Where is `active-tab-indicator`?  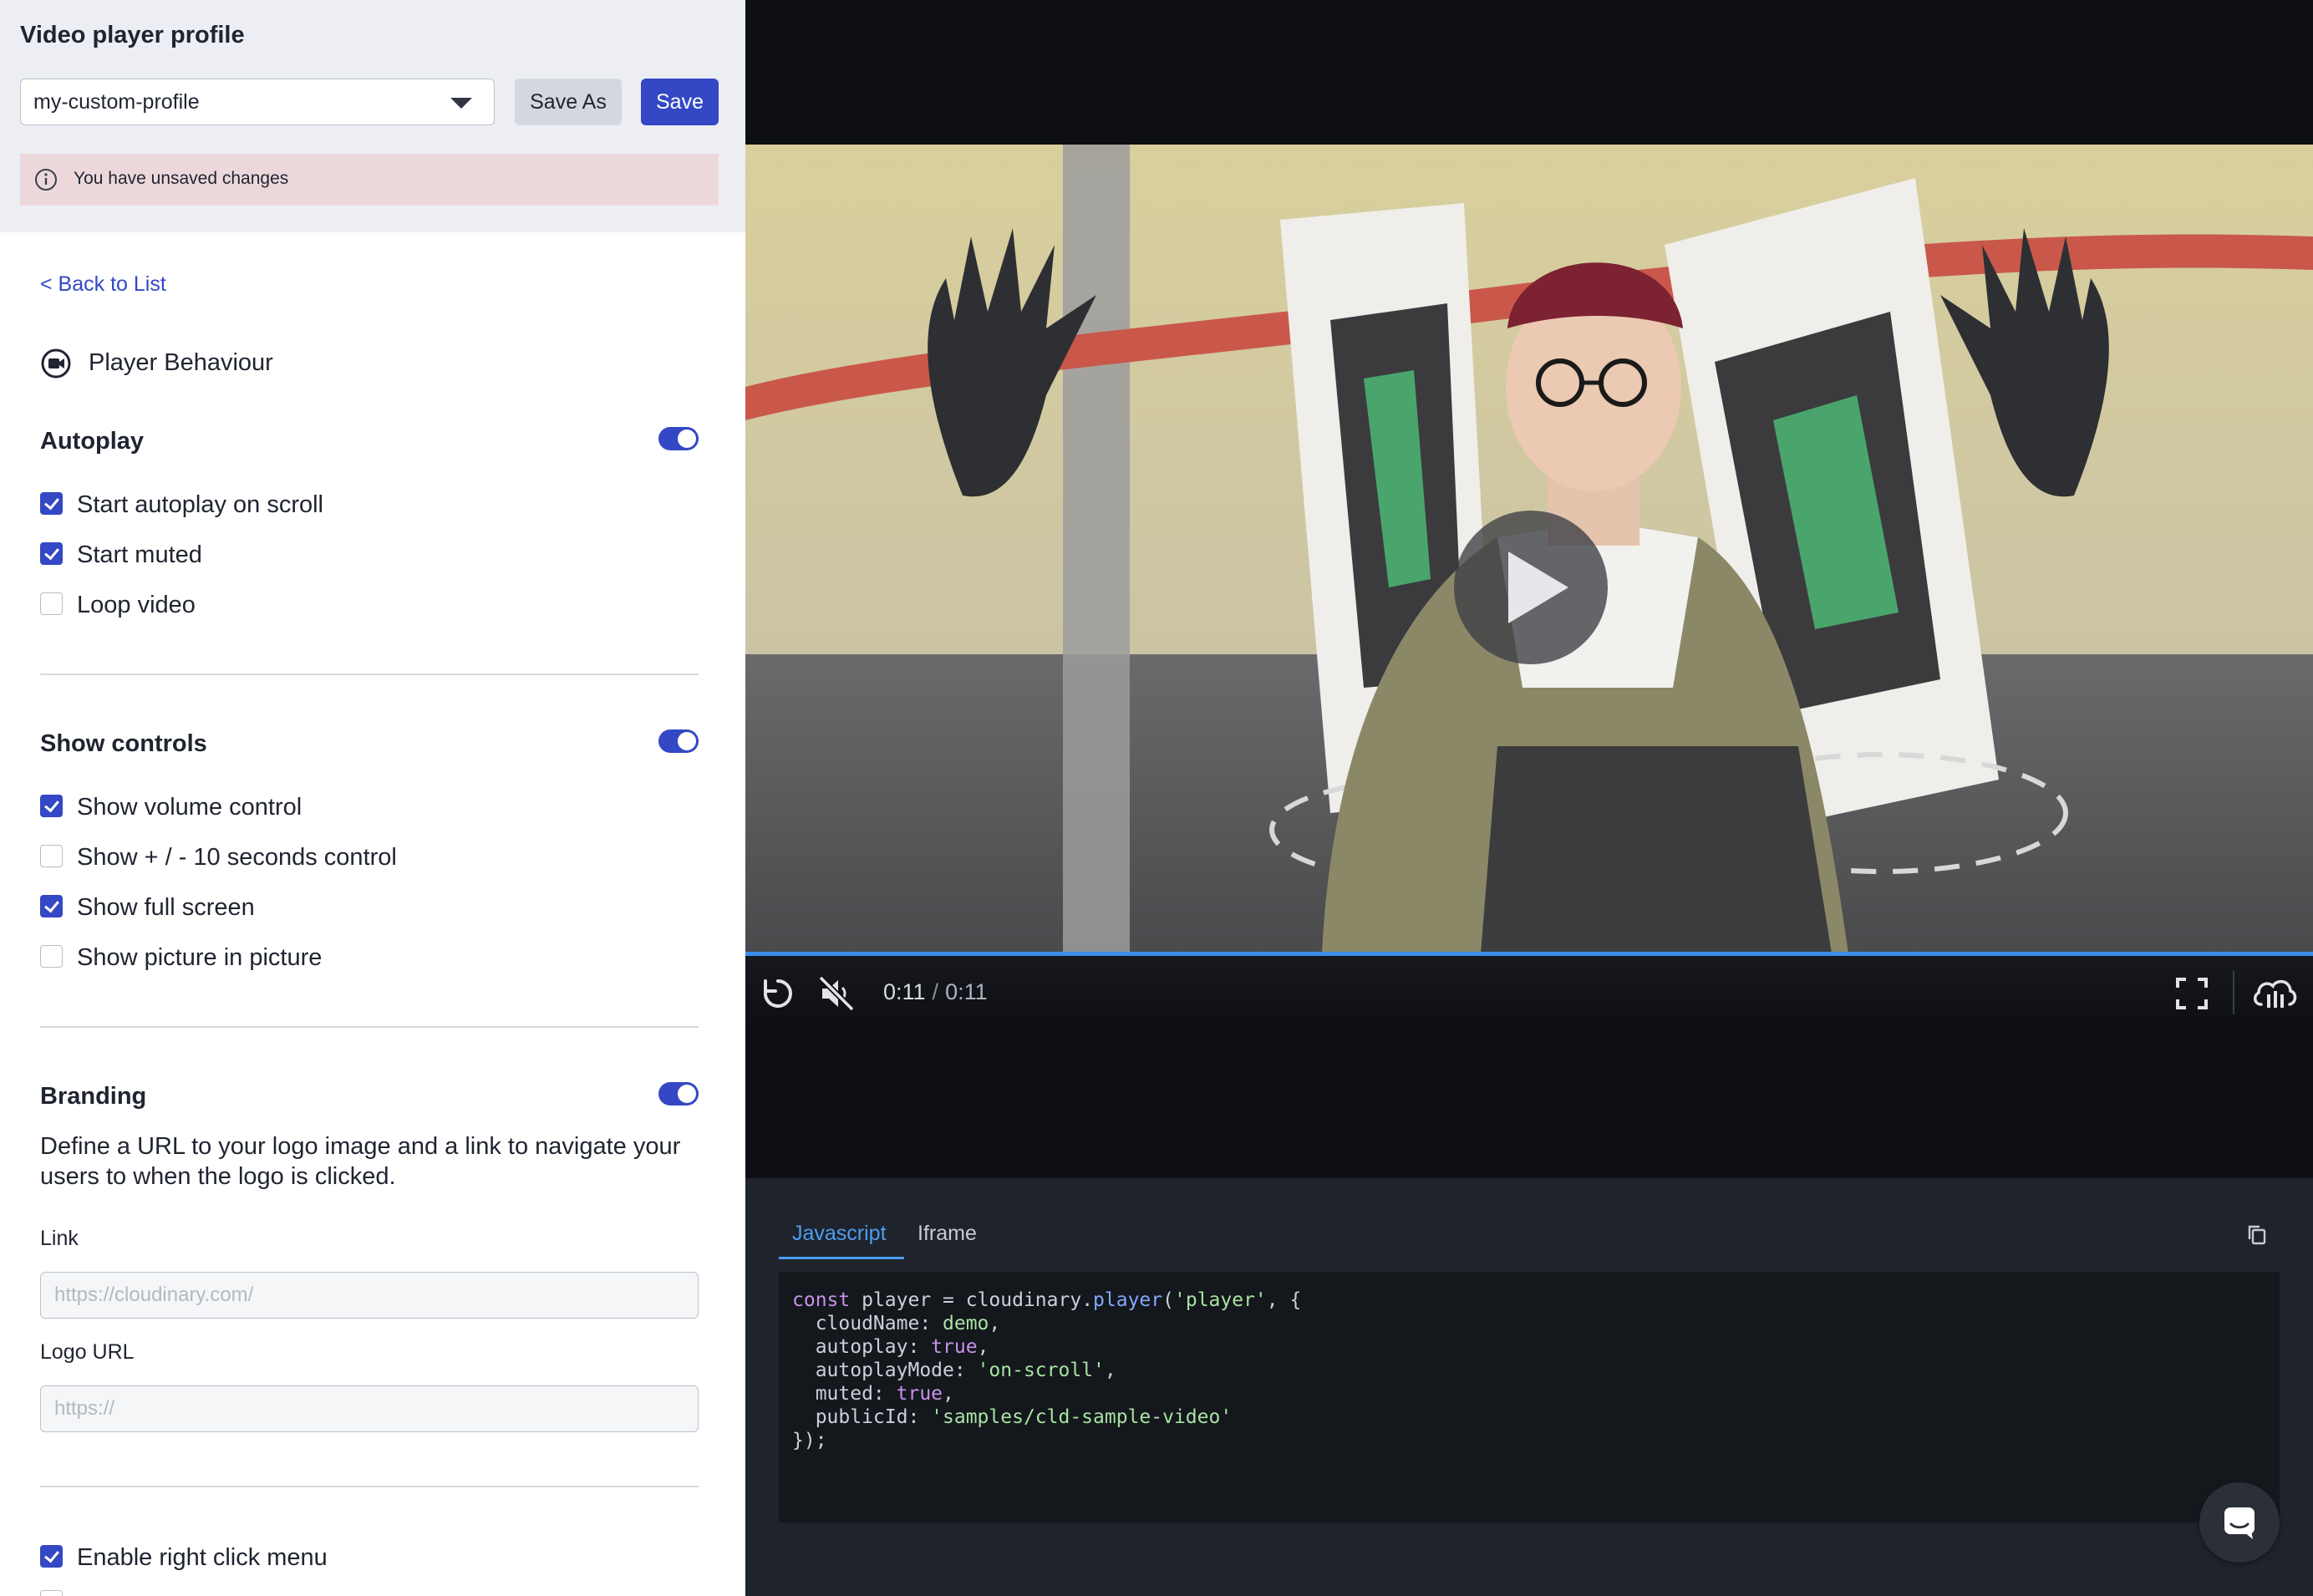 active-tab-indicator is located at coordinates (841, 1258).